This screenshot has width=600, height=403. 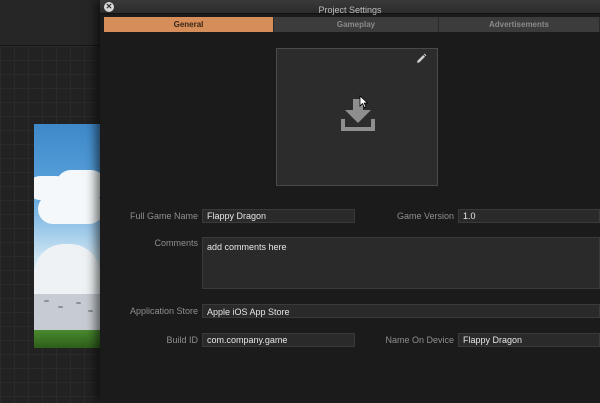 I want to click on tab-gameplay: Gameplay, so click(x=356, y=24).